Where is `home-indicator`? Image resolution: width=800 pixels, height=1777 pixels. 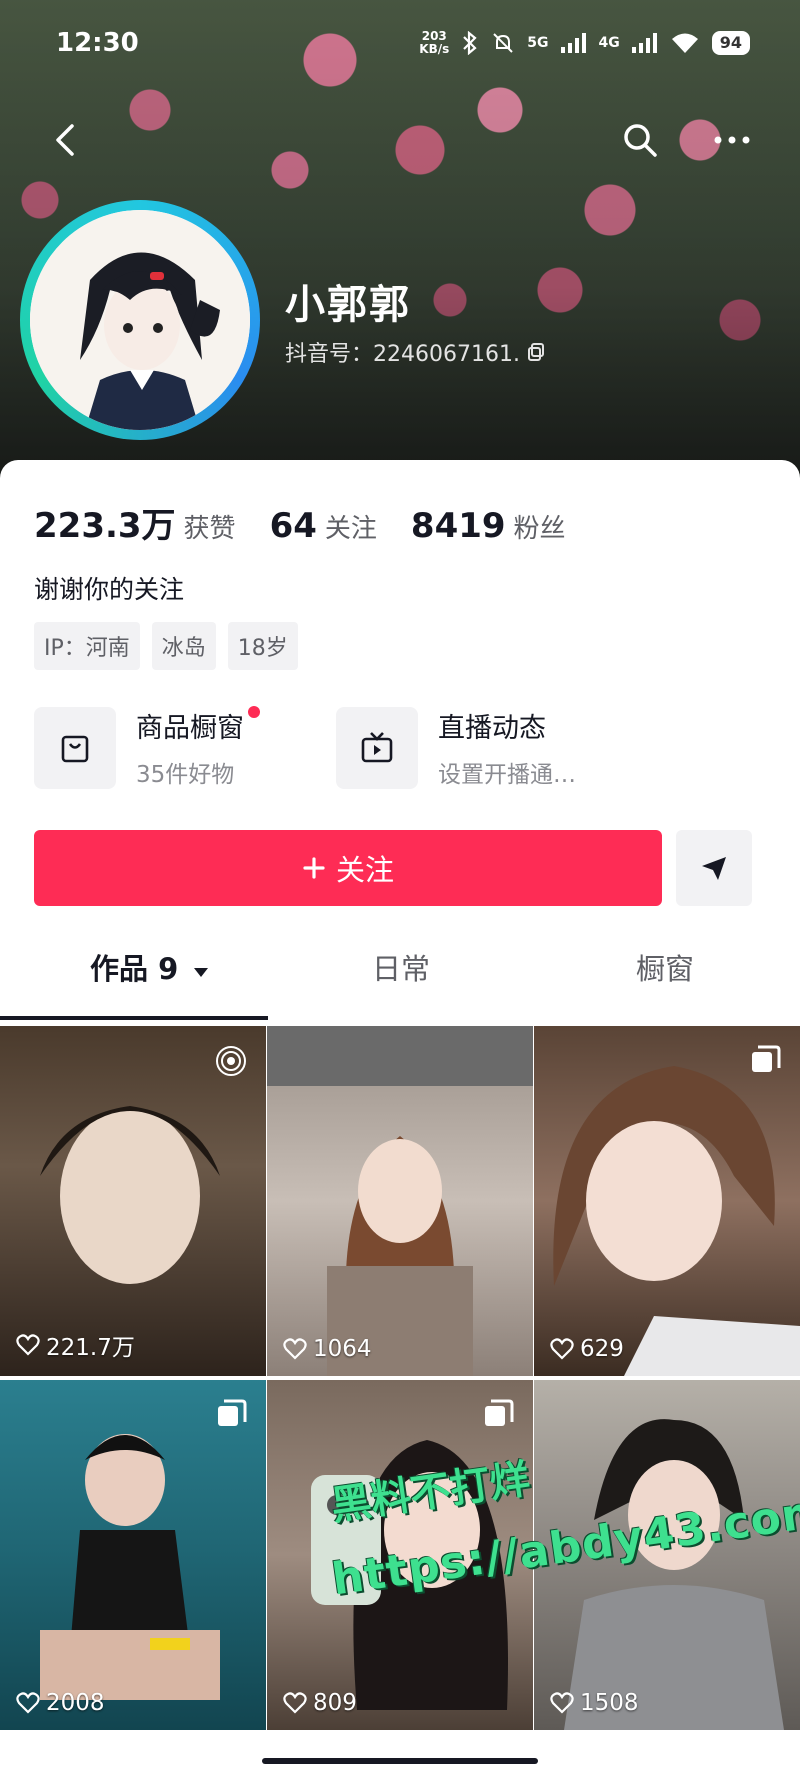
home-indicator is located at coordinates (400, 1761).